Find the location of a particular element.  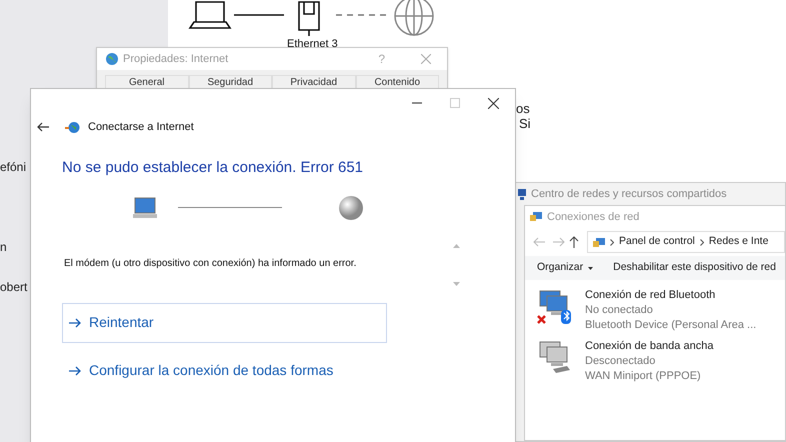

background-text: efóni is located at coordinates (13, 167).